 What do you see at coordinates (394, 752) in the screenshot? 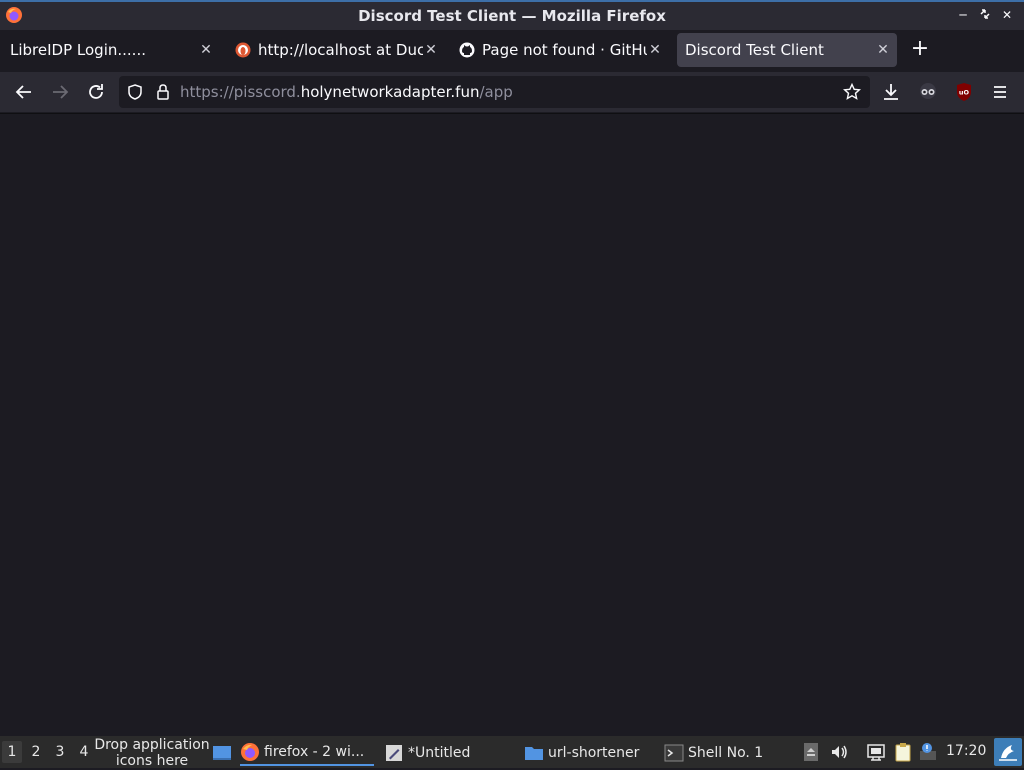
I see `text-editor-icon` at bounding box center [394, 752].